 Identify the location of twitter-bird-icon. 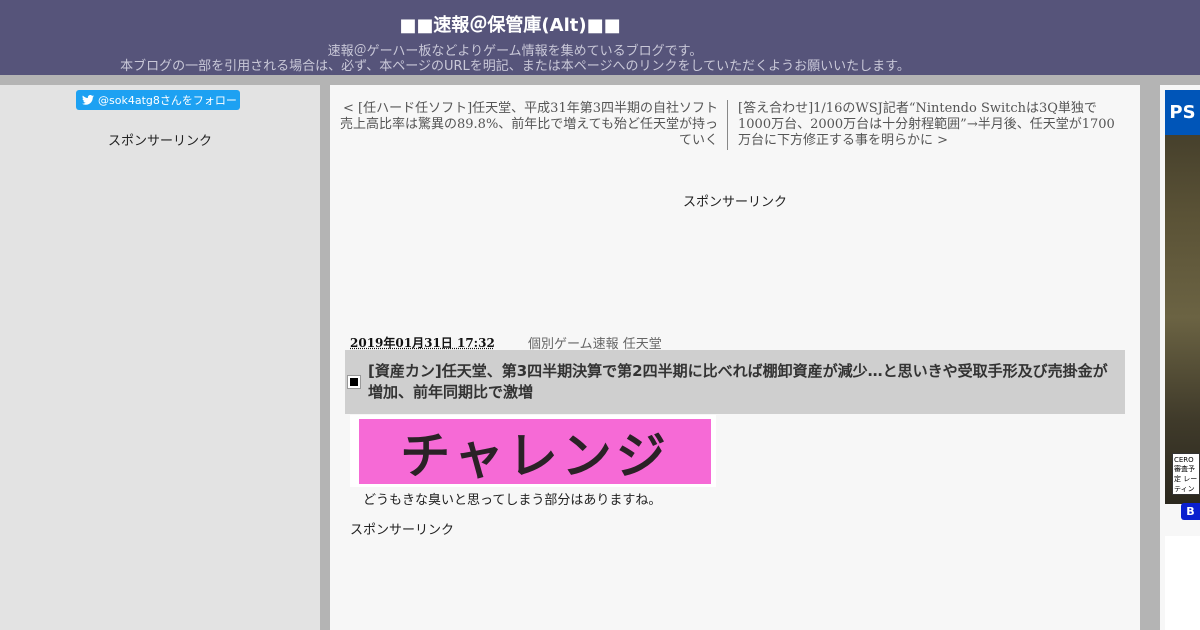
(88, 100).